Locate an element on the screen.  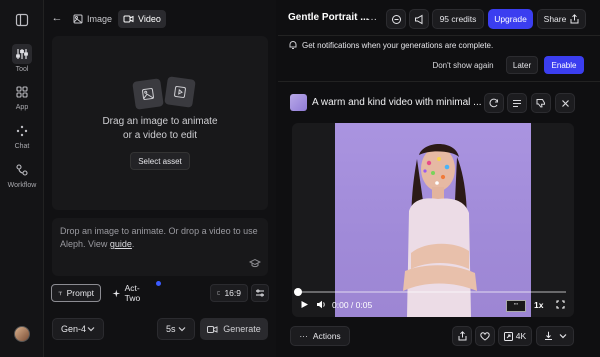
duration-select: 5s is located at coordinates (176, 329).